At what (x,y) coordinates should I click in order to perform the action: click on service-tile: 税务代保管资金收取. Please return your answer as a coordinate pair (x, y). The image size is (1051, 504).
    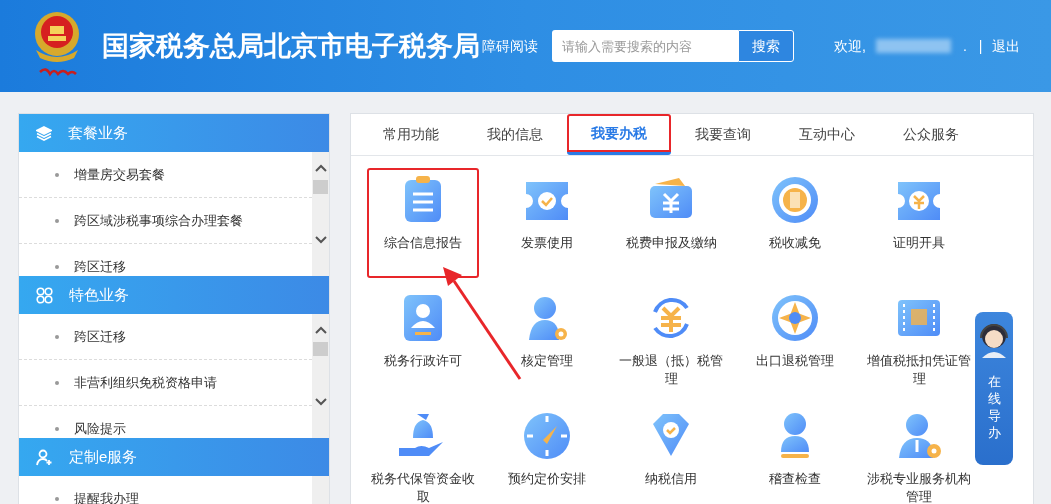
    Looking at the image, I should click on (423, 454).